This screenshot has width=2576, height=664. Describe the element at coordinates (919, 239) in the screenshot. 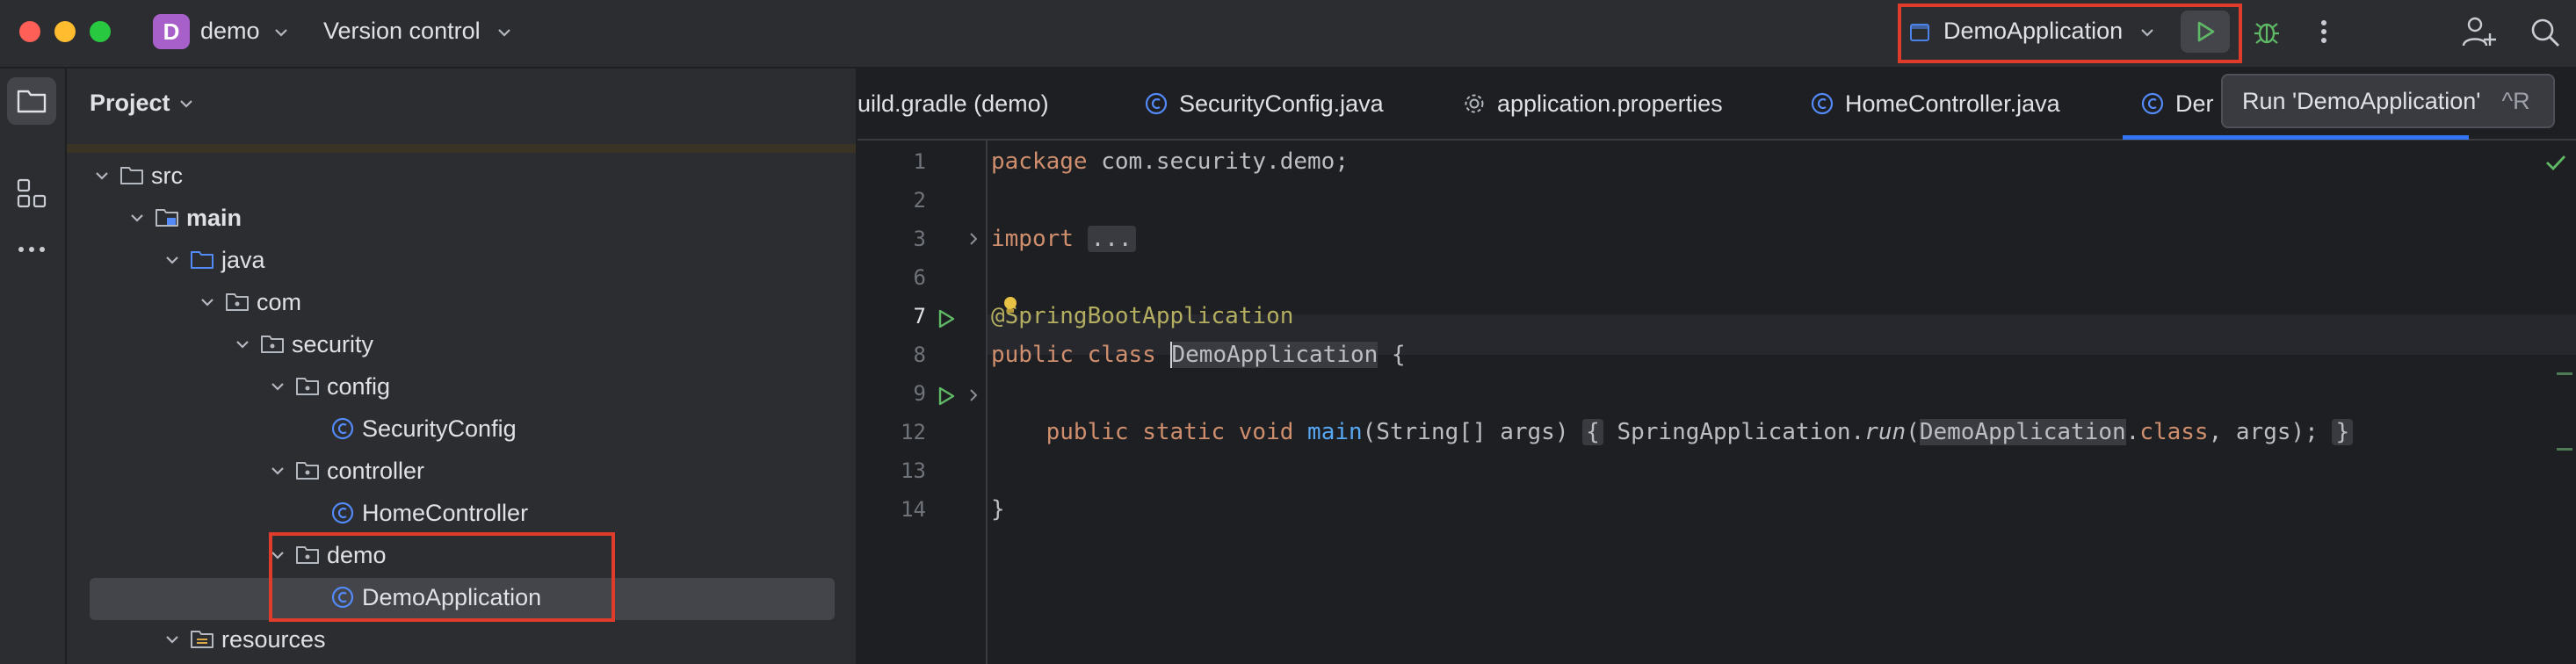

I see `line-number: 3` at that location.